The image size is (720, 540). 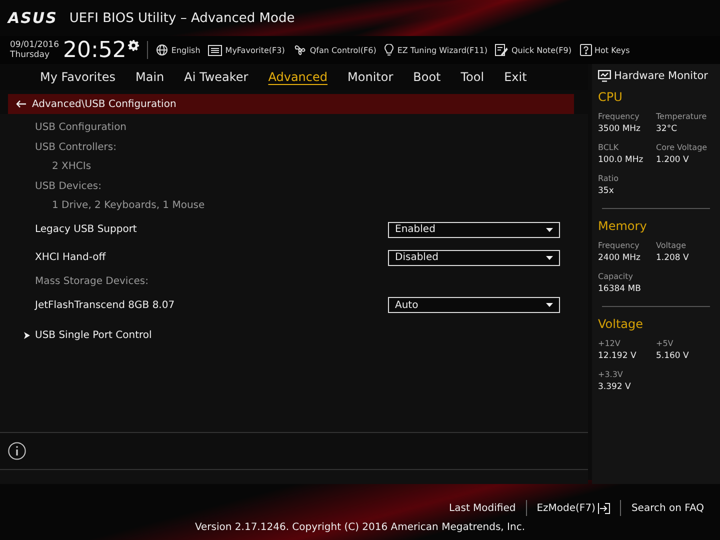 I want to click on section-label: USB Controllers:, so click(x=75, y=147).